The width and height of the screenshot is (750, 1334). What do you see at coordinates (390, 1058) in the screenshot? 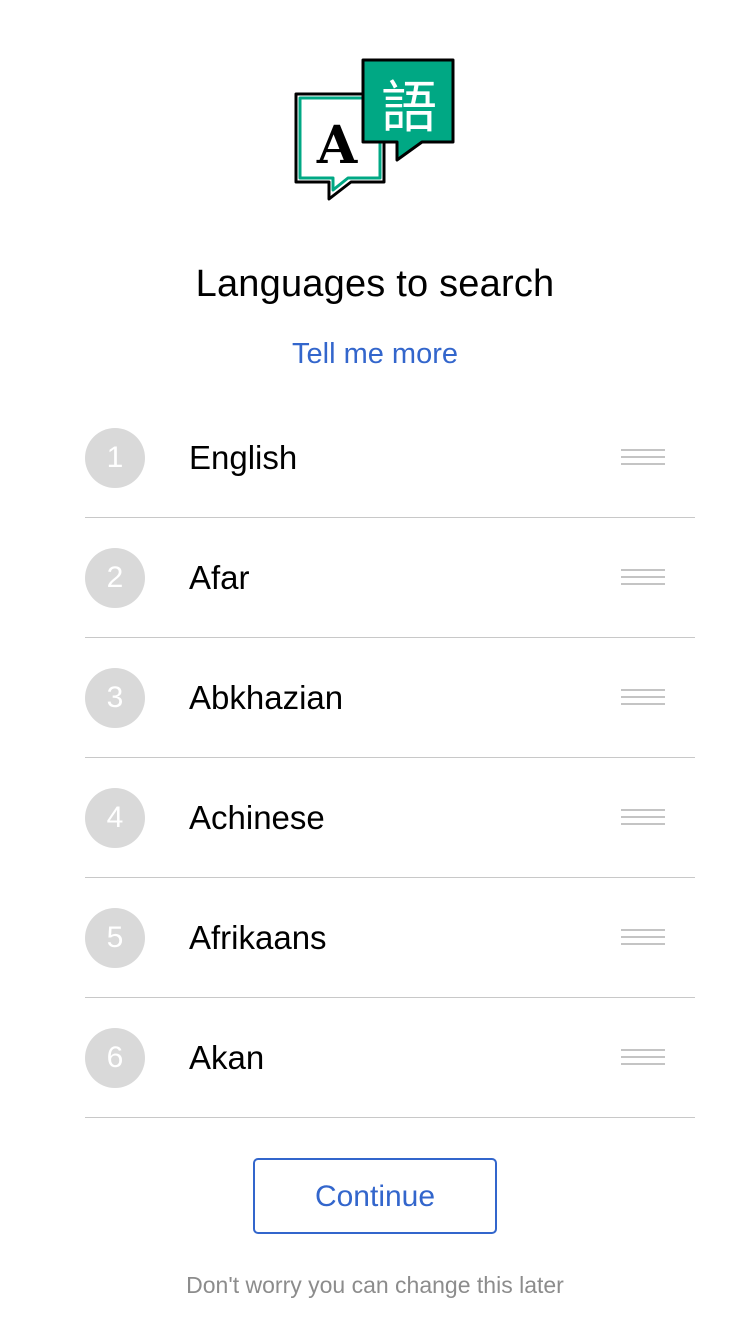
I see `list-item: 6 Akan` at bounding box center [390, 1058].